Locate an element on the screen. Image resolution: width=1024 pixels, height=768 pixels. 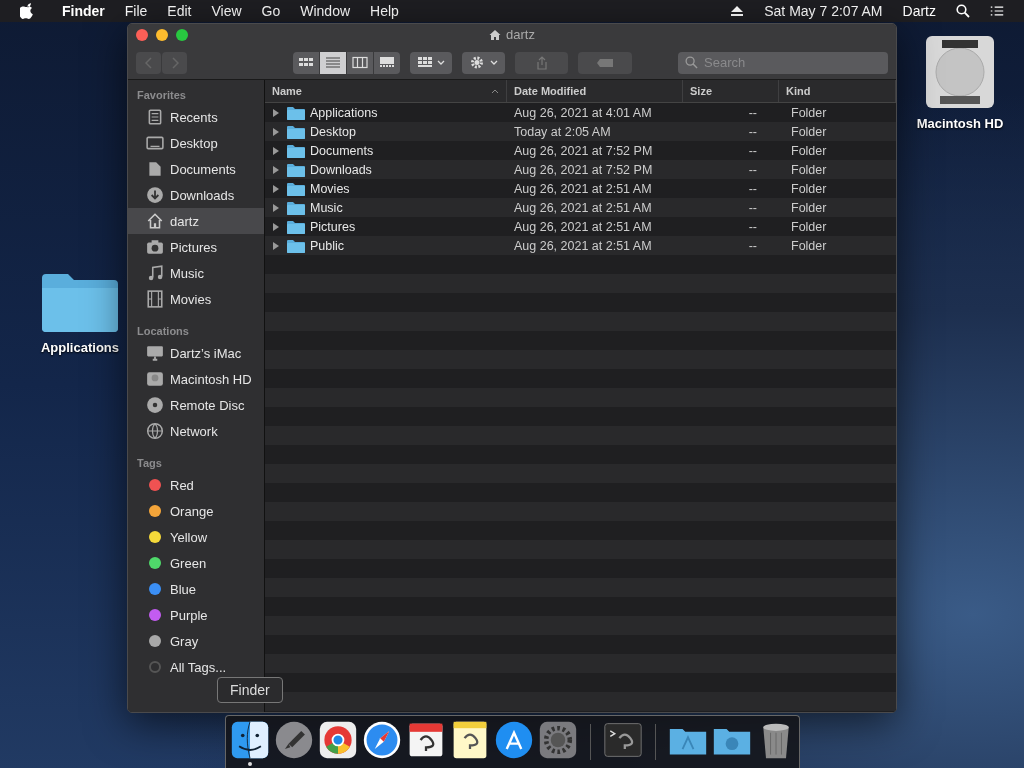
group-button is located at coordinates (431, 62).